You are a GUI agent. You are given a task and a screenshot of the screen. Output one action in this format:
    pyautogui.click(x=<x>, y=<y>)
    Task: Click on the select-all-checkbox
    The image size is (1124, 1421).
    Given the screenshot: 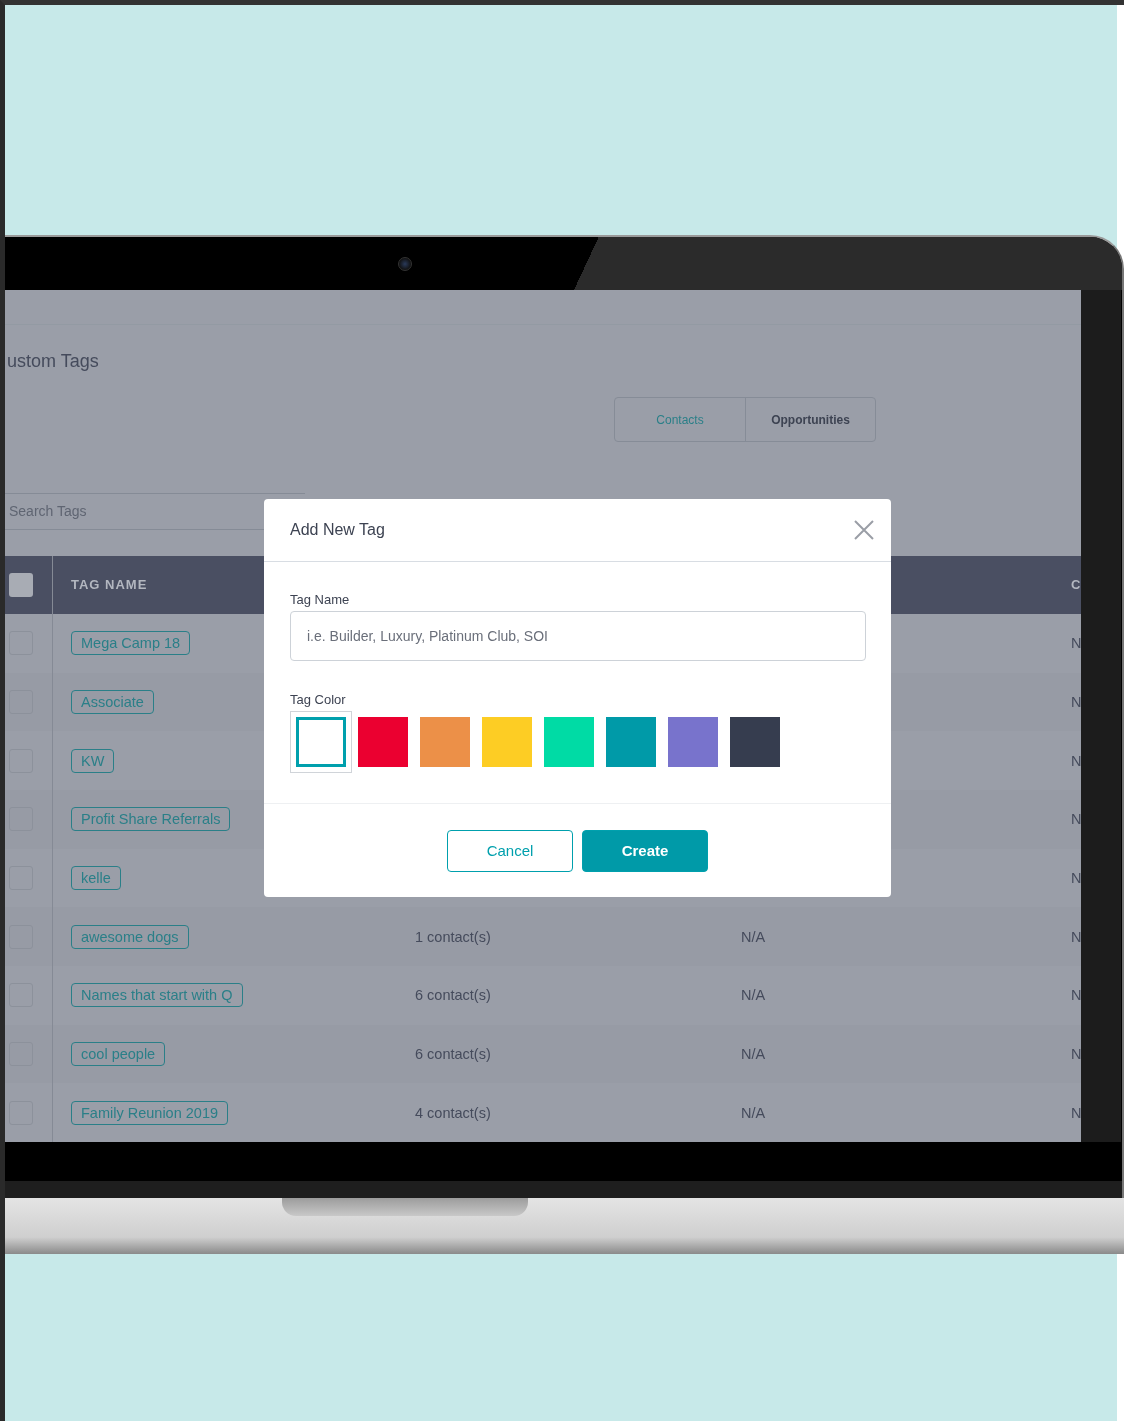 What is the action you would take?
    pyautogui.click(x=21, y=584)
    